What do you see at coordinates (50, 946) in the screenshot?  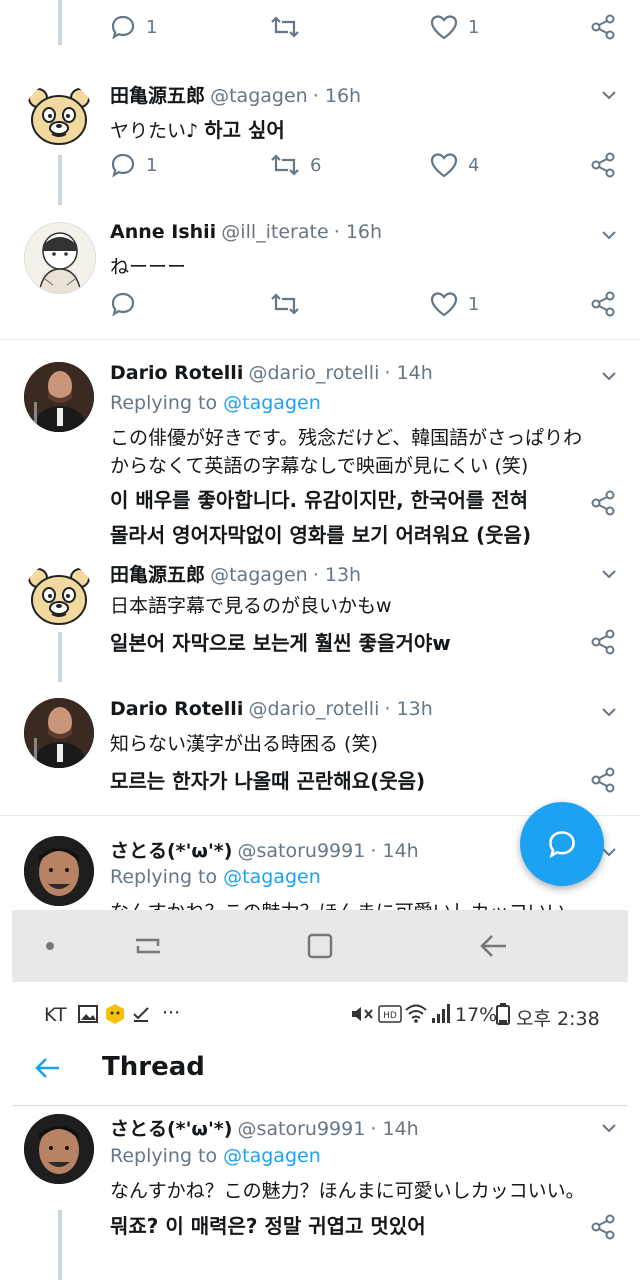 I see `dot-indicator-icon` at bounding box center [50, 946].